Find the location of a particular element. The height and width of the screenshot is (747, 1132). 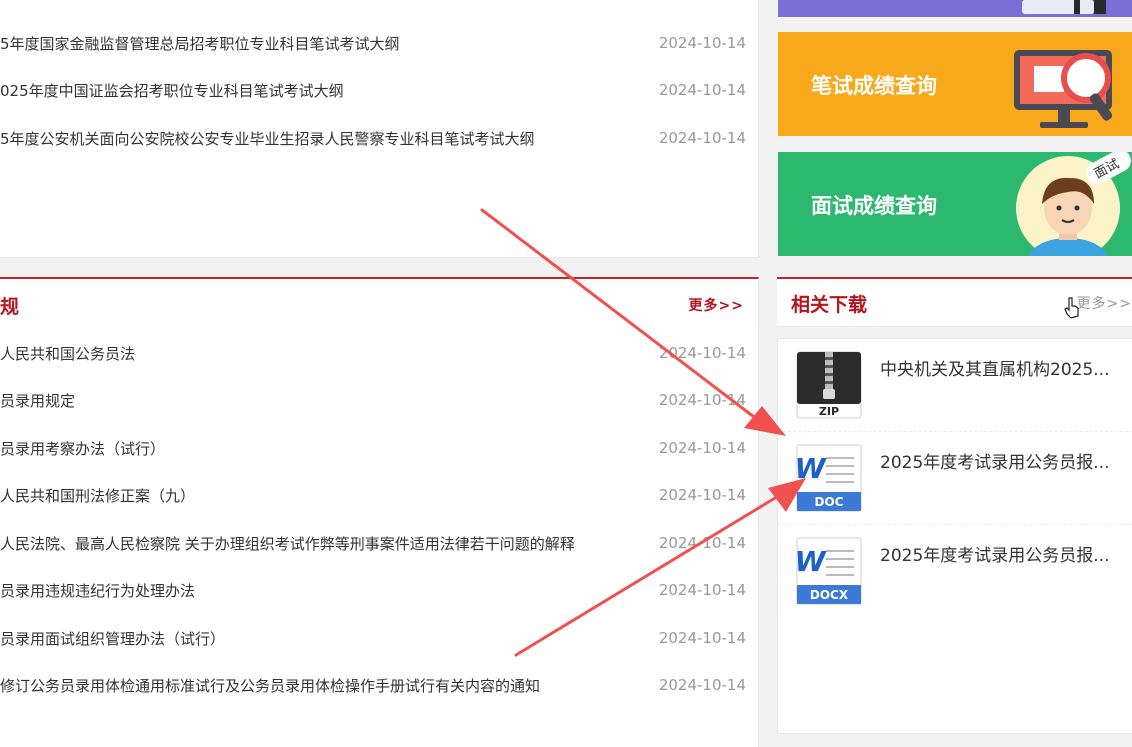

list-item-title: 人民共和国刑法修正案（九） is located at coordinates (327, 495).